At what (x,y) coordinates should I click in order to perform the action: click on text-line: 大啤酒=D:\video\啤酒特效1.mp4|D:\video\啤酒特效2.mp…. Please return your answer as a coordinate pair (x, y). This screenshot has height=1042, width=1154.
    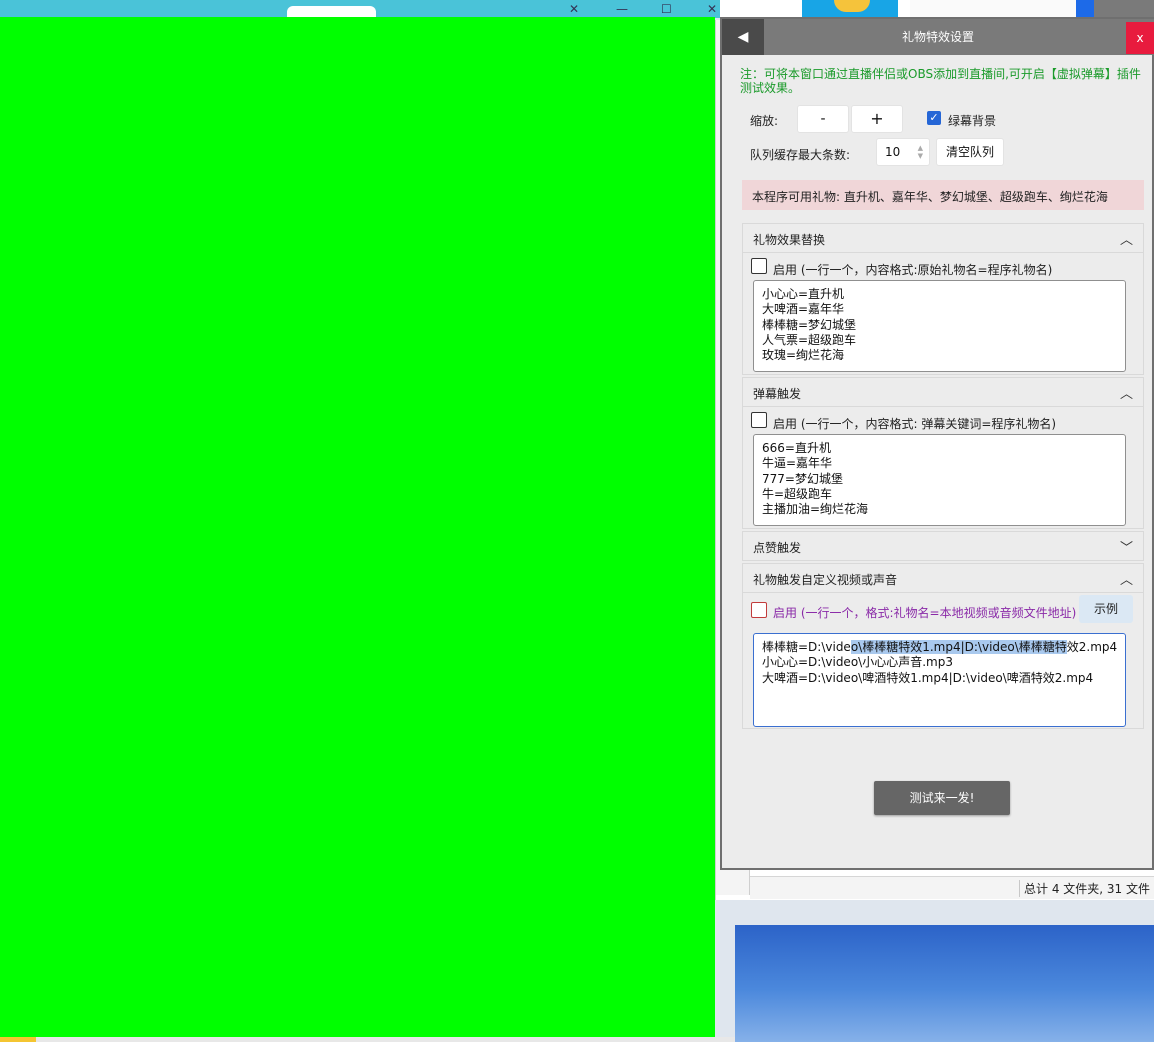
    Looking at the image, I should click on (928, 677).